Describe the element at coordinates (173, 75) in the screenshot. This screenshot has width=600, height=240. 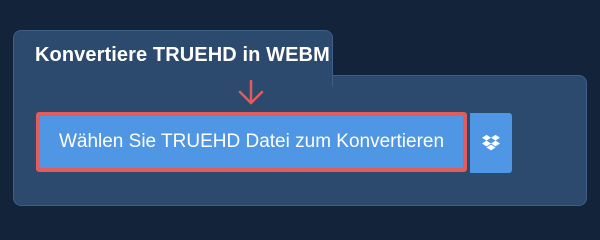
I see `tab-panel-joint` at that location.